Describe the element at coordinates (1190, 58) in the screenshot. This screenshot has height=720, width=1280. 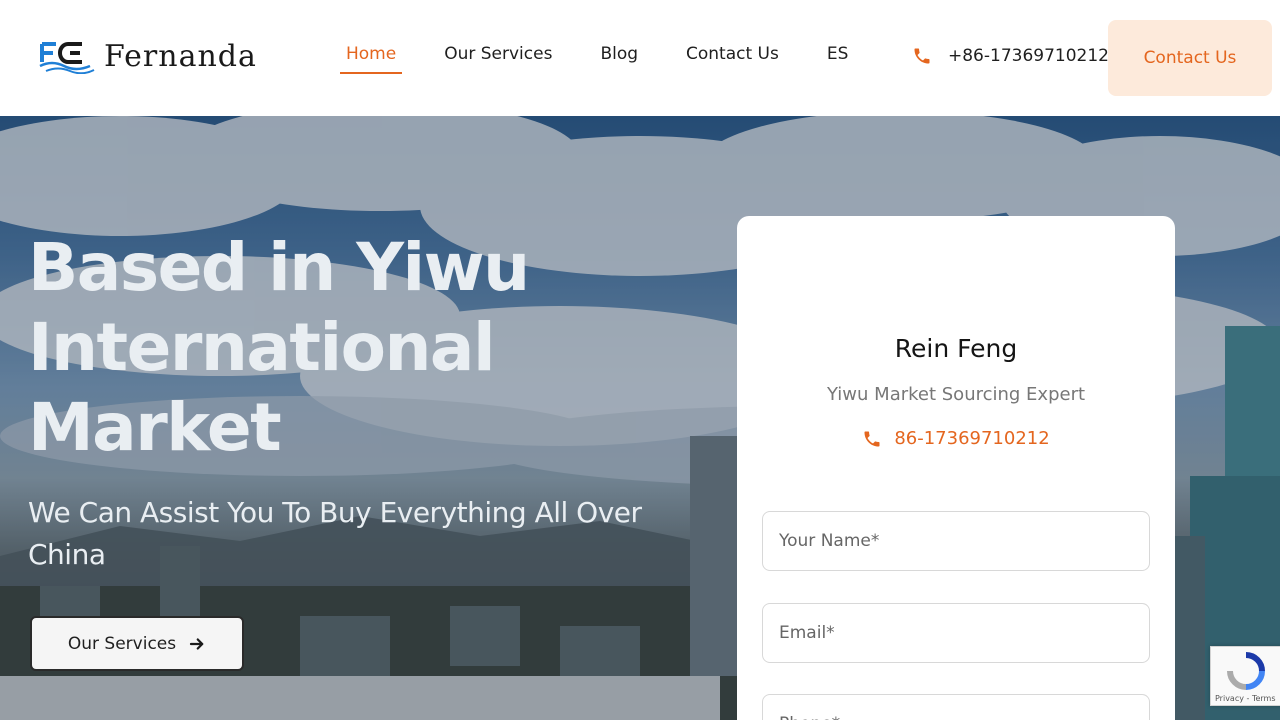
I see `contact-us-button: Contact Us` at that location.